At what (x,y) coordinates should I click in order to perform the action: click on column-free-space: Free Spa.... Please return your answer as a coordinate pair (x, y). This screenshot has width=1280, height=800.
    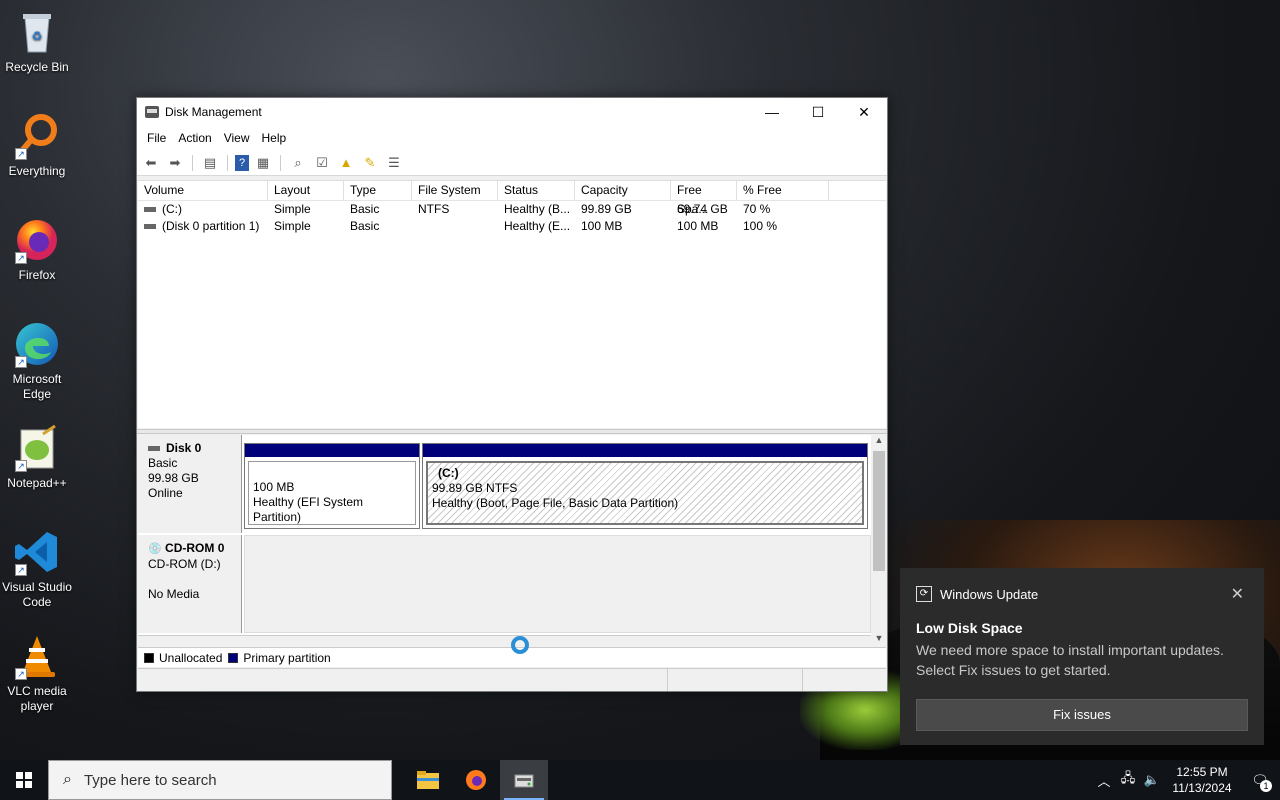
    Looking at the image, I should click on (704, 198).